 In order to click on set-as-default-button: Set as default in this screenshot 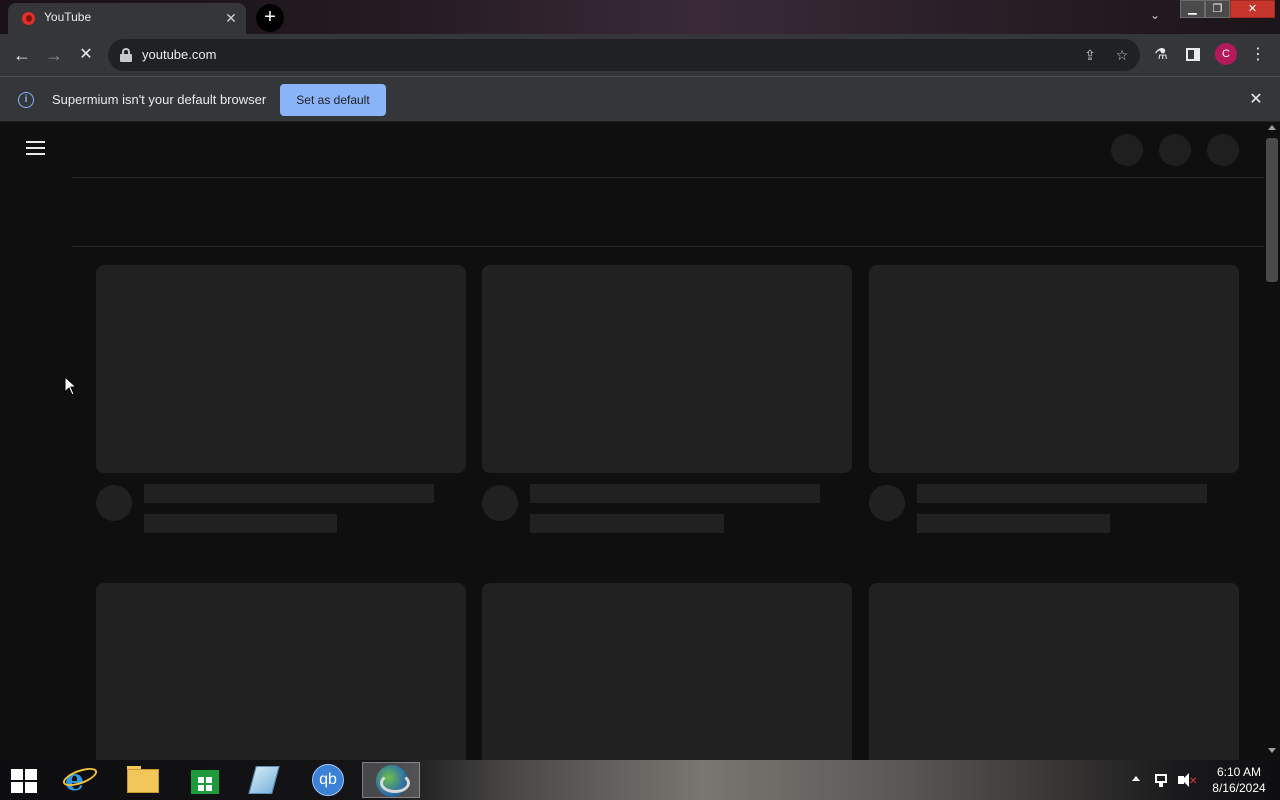, I will do `click(333, 100)`.